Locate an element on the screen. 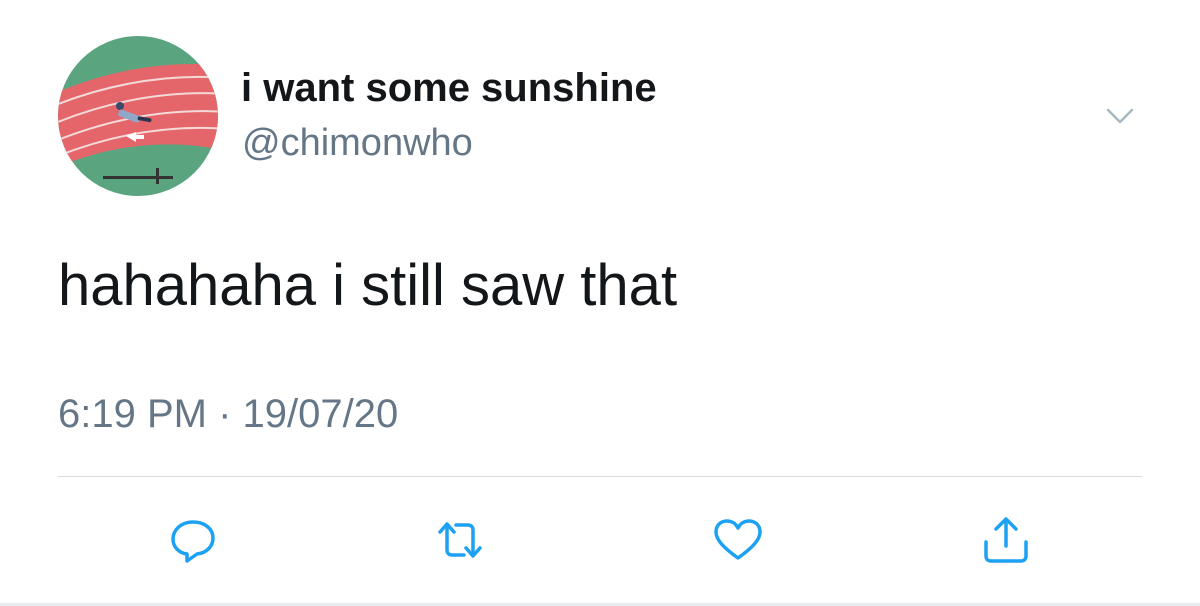 The width and height of the screenshot is (1200, 606). retweet-icon is located at coordinates (460, 540).